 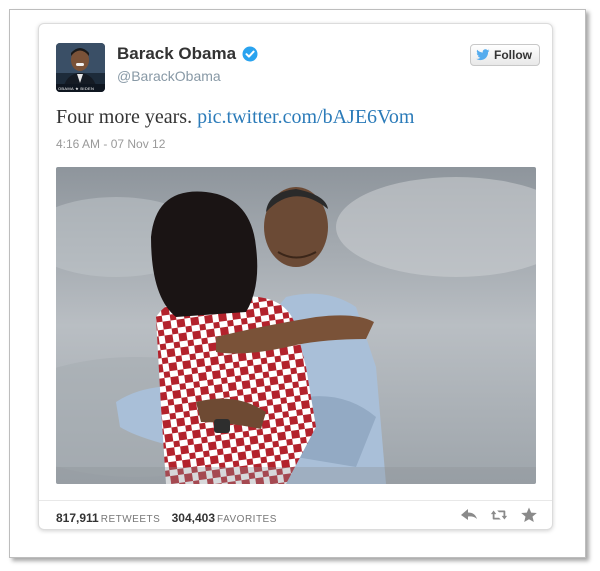 What do you see at coordinates (483, 55) in the screenshot?
I see `twitter-bird-icon` at bounding box center [483, 55].